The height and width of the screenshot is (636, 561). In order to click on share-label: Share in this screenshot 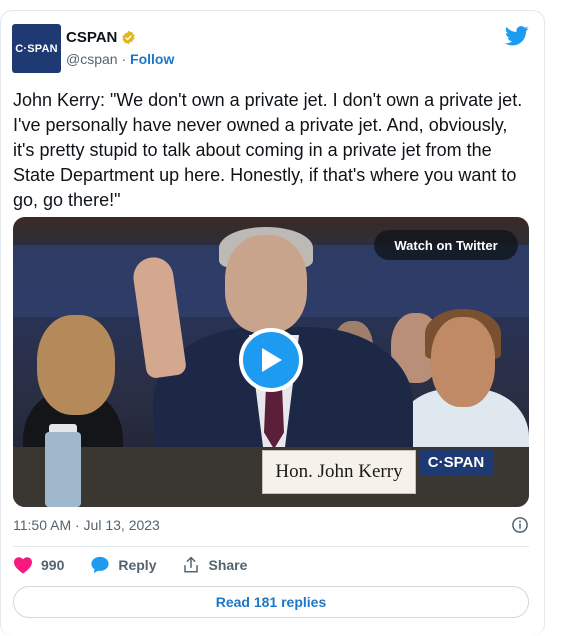, I will do `click(228, 565)`.